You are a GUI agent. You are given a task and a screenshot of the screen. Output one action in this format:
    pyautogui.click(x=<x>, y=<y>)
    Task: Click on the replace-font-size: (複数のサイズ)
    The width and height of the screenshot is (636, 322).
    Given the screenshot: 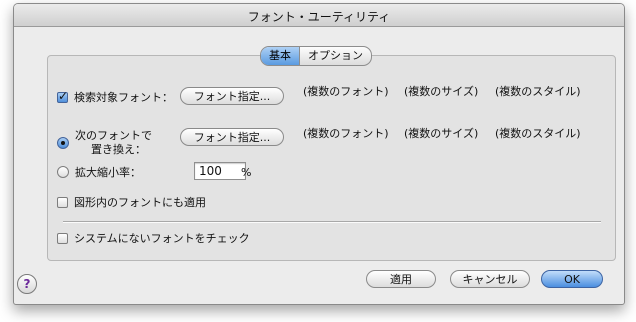 What is the action you would take?
    pyautogui.click(x=441, y=133)
    